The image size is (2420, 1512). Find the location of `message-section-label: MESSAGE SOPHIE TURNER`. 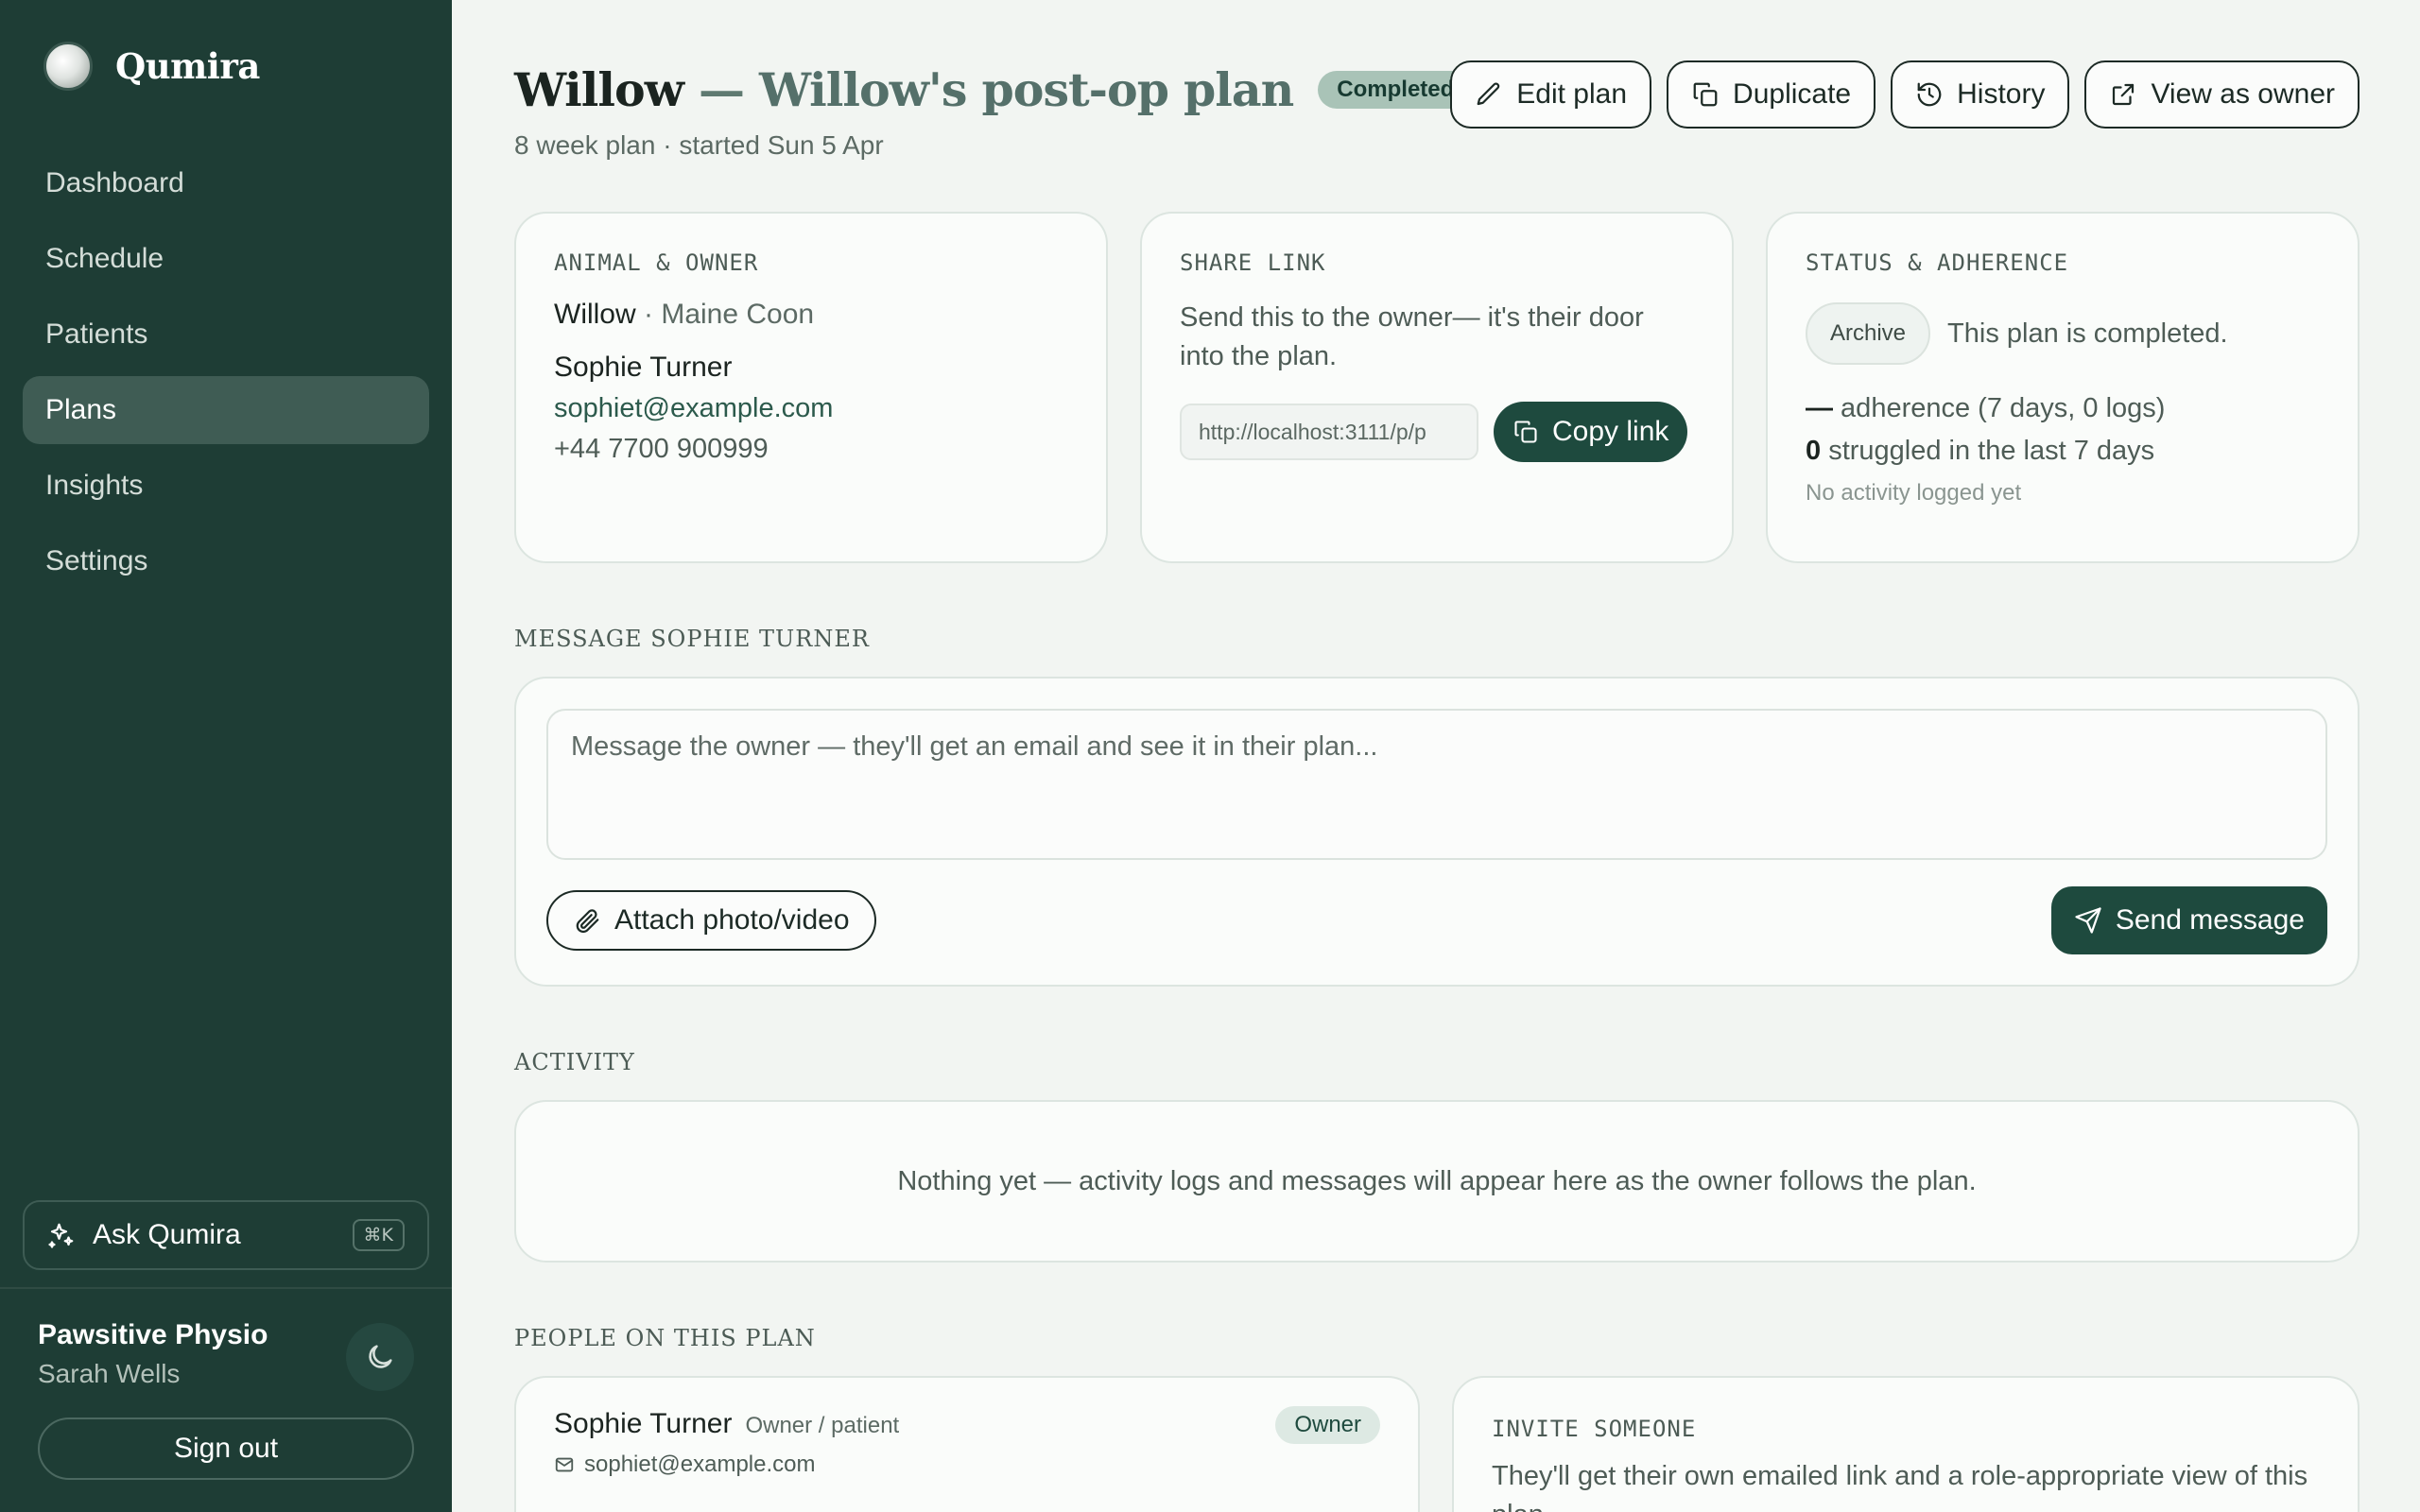

message-section-label: MESSAGE SOPHIE TURNER is located at coordinates (692, 639).